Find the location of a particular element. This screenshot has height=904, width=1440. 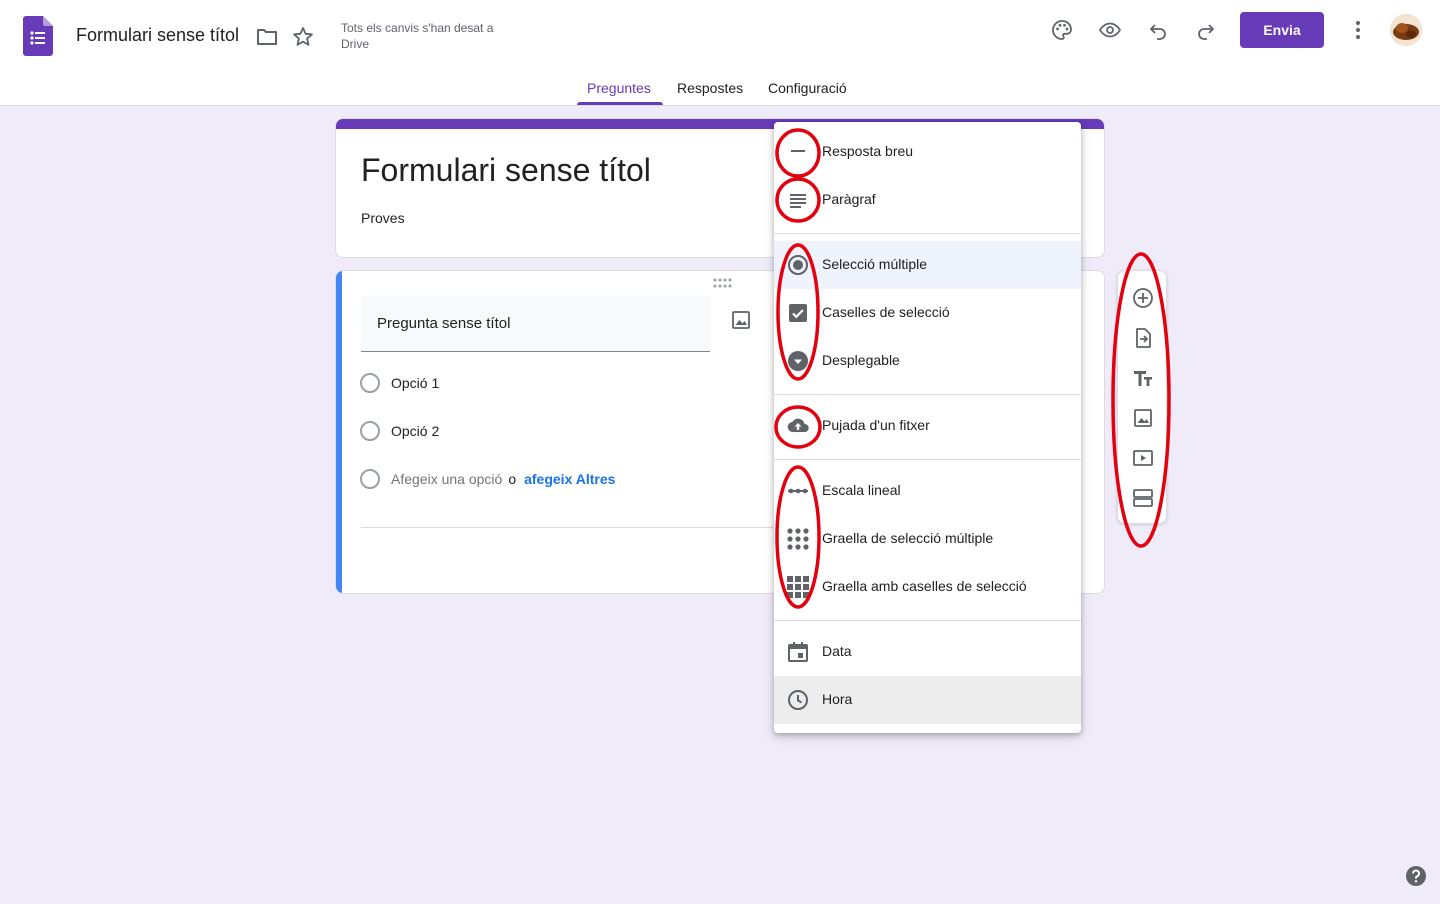

option-label: Opció 2 is located at coordinates (415, 431).